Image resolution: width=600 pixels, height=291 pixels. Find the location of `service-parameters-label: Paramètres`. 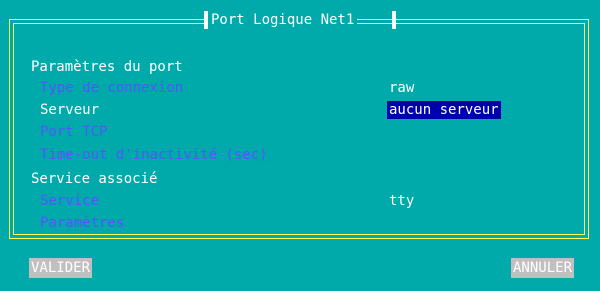

service-parameters-label: Paramètres is located at coordinates (82, 223).